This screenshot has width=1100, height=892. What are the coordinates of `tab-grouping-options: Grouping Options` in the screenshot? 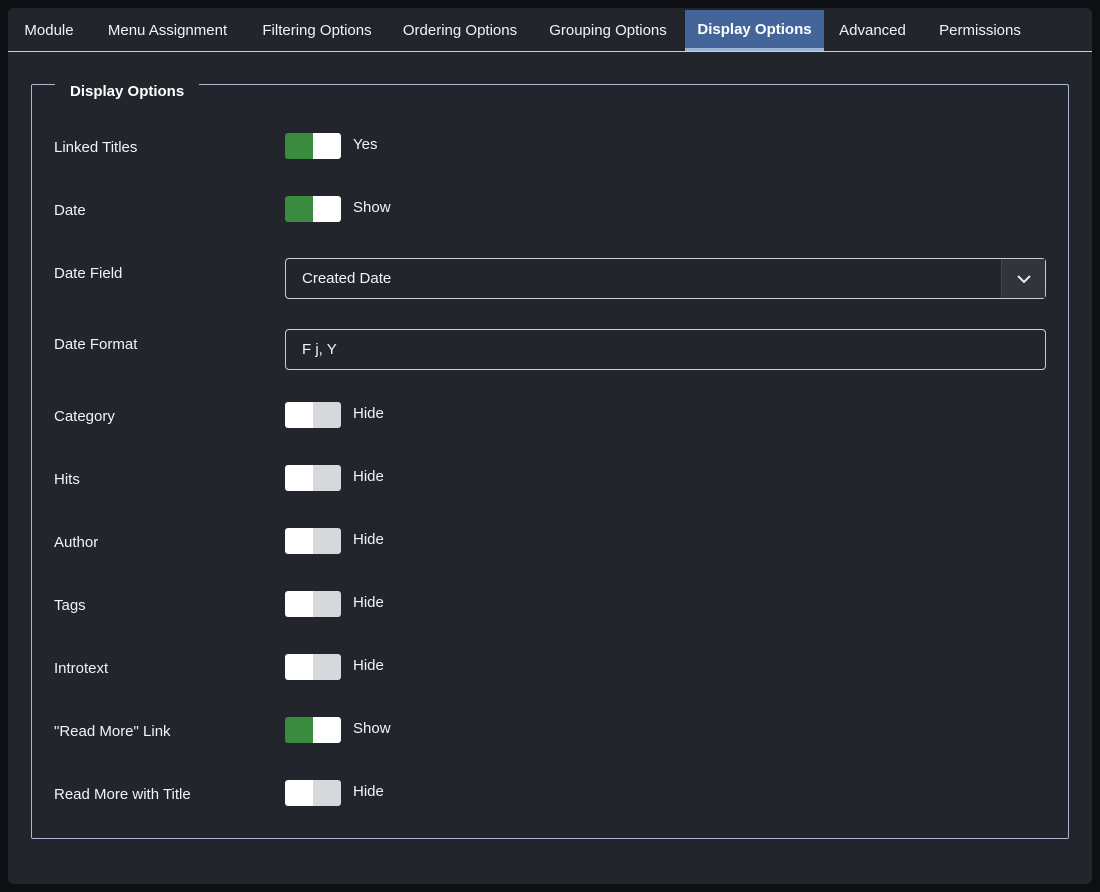 It's located at (608, 30).